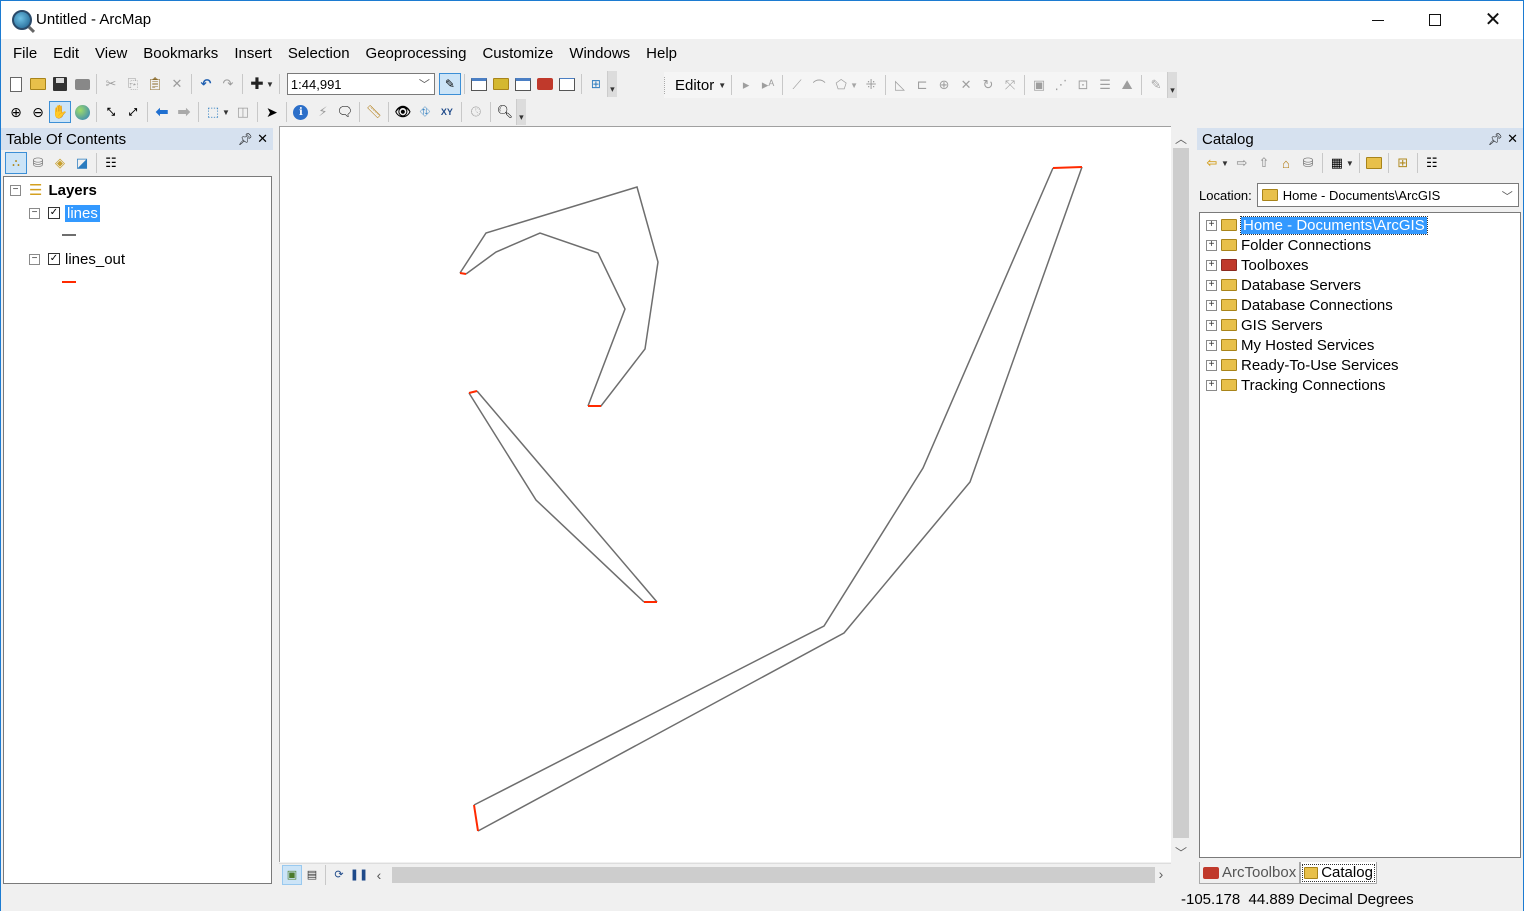 The image size is (1524, 911). Describe the element at coordinates (768, 85) in the screenshot. I see `annotation-edit-button: ▸ᴬ` at that location.